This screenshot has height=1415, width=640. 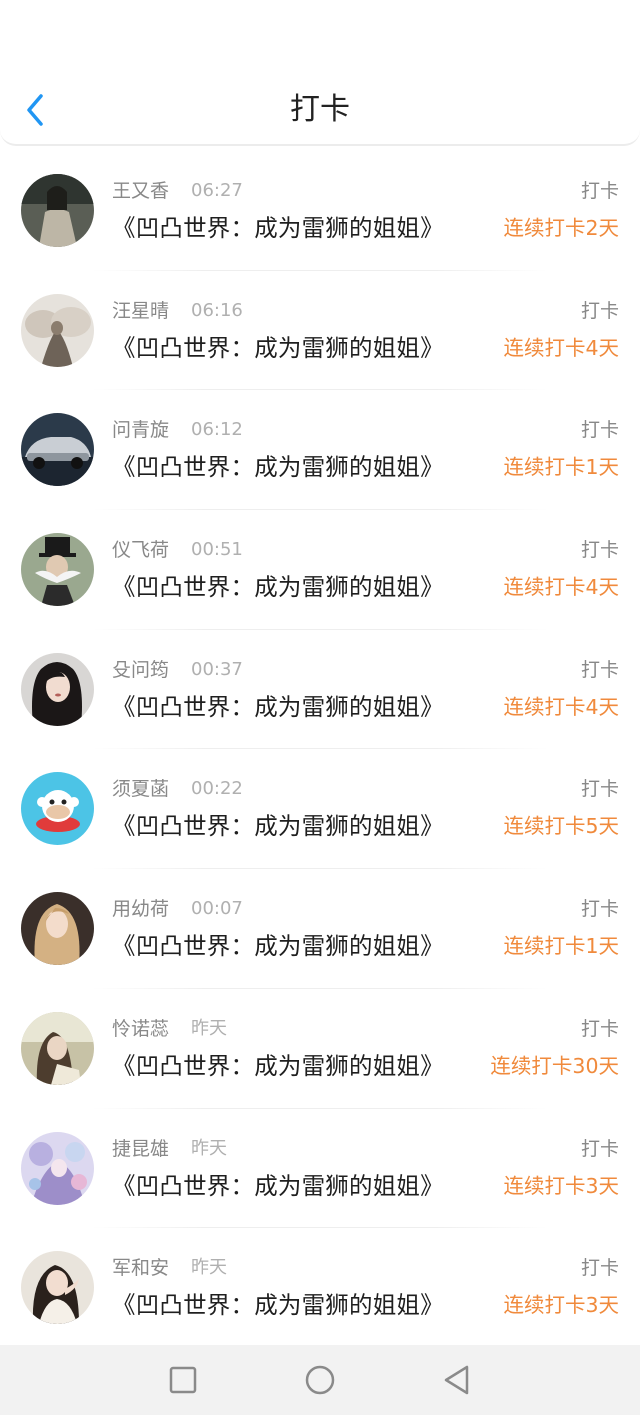 I want to click on checkin-time: 00:07, so click(x=217, y=909).